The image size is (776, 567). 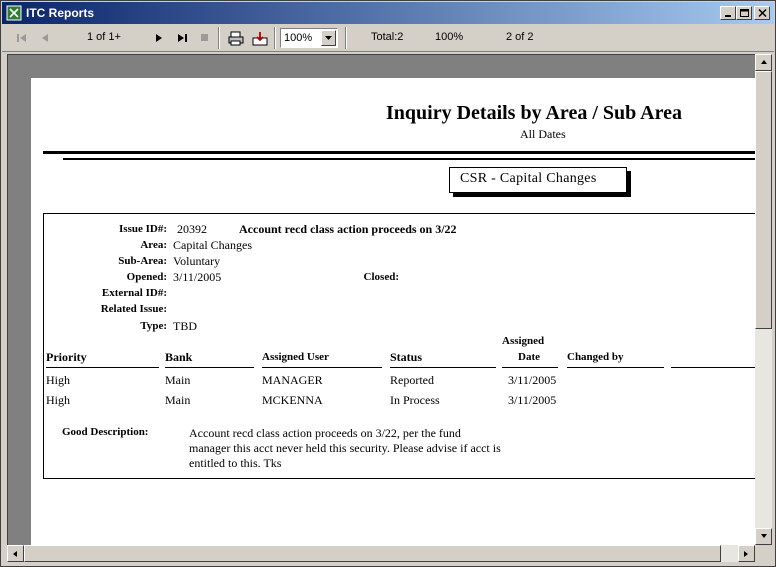 What do you see at coordinates (105, 432) in the screenshot?
I see `good-description-label: Good Description:` at bounding box center [105, 432].